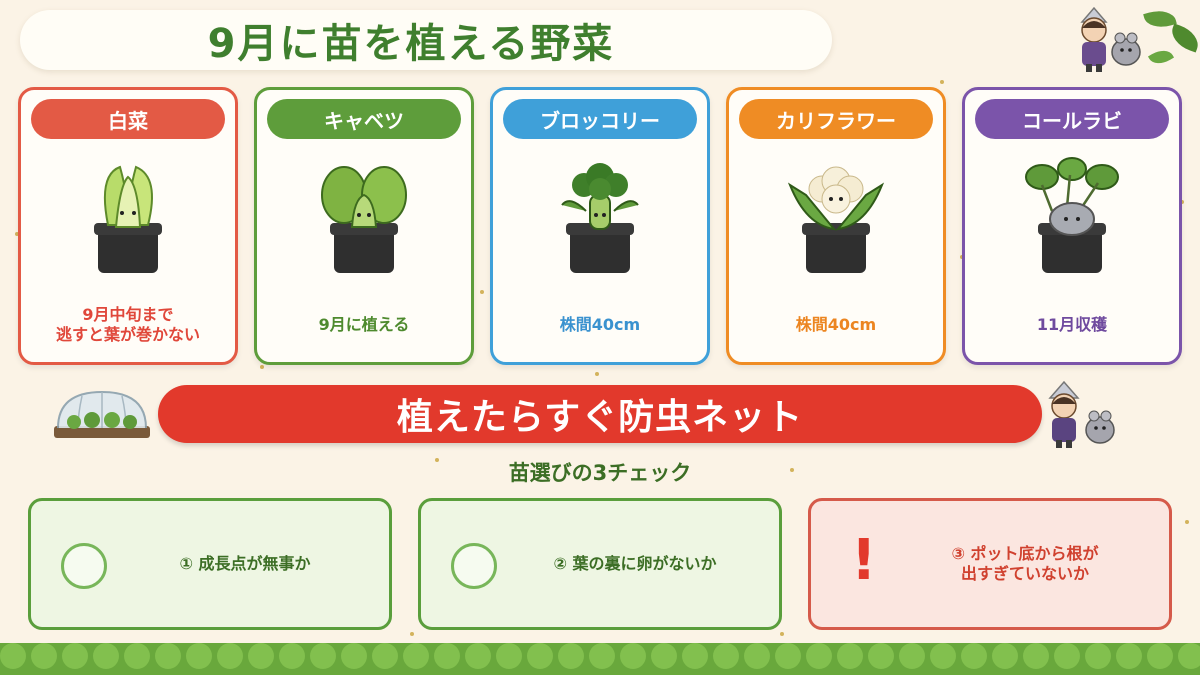 The width and height of the screenshot is (1200, 675). I want to click on note-line: 11月収穫, so click(1072, 324).